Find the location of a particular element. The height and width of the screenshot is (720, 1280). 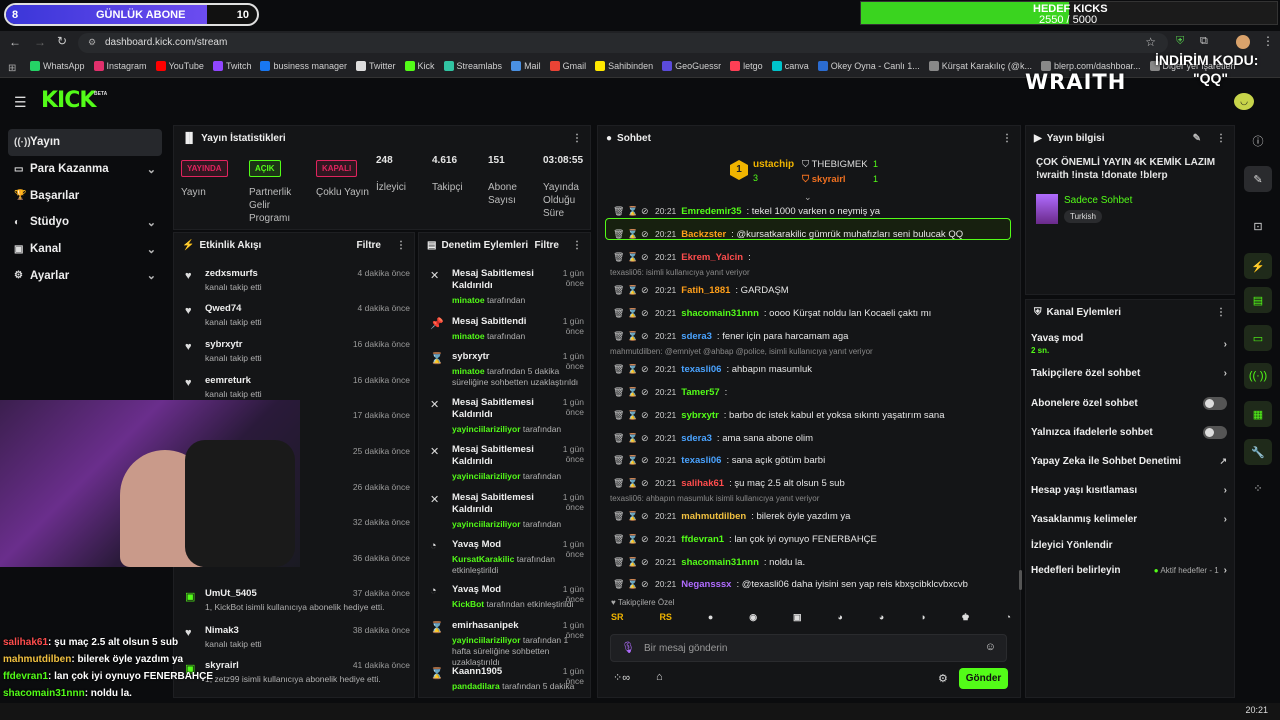

sidebar-item-yayın: ((·)) Yayın is located at coordinates (85, 142).